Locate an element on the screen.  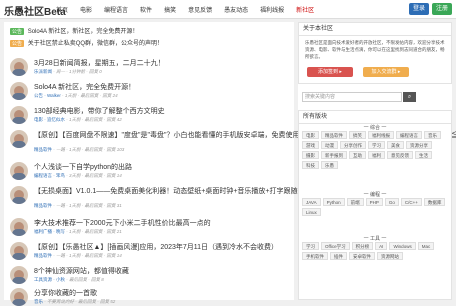
notice-2: 公告 关于社区禁止私卖QQ群，微信群，公众号的声明！ is located at coordinates (86, 42).